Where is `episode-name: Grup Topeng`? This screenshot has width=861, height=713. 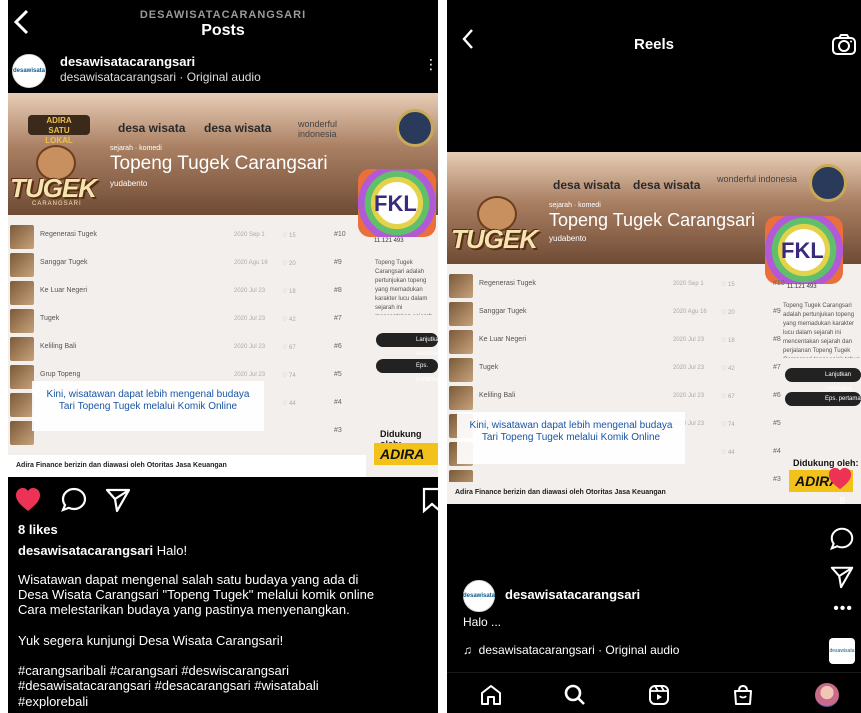
episode-name: Grup Topeng is located at coordinates (60, 374).